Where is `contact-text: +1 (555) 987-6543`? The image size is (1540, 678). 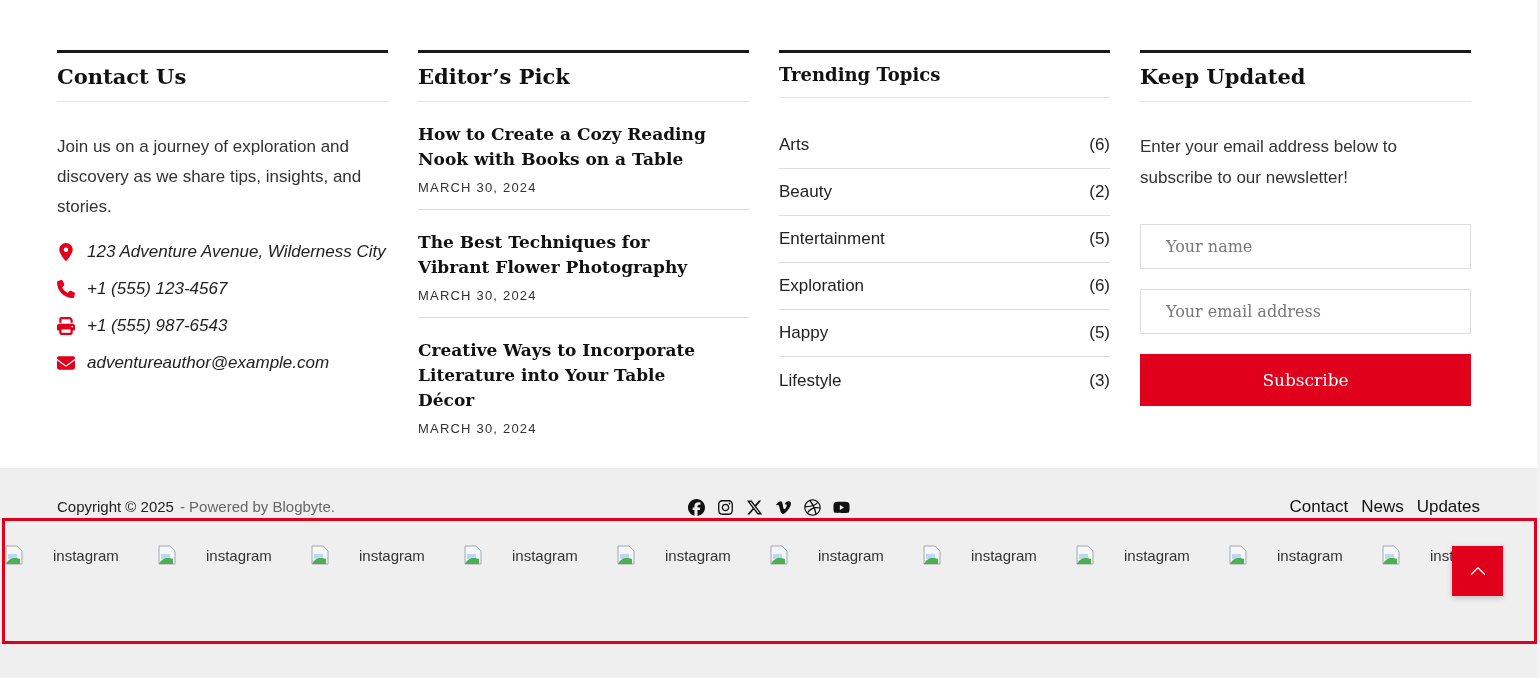
contact-text: +1 (555) 987-6543 is located at coordinates (157, 326).